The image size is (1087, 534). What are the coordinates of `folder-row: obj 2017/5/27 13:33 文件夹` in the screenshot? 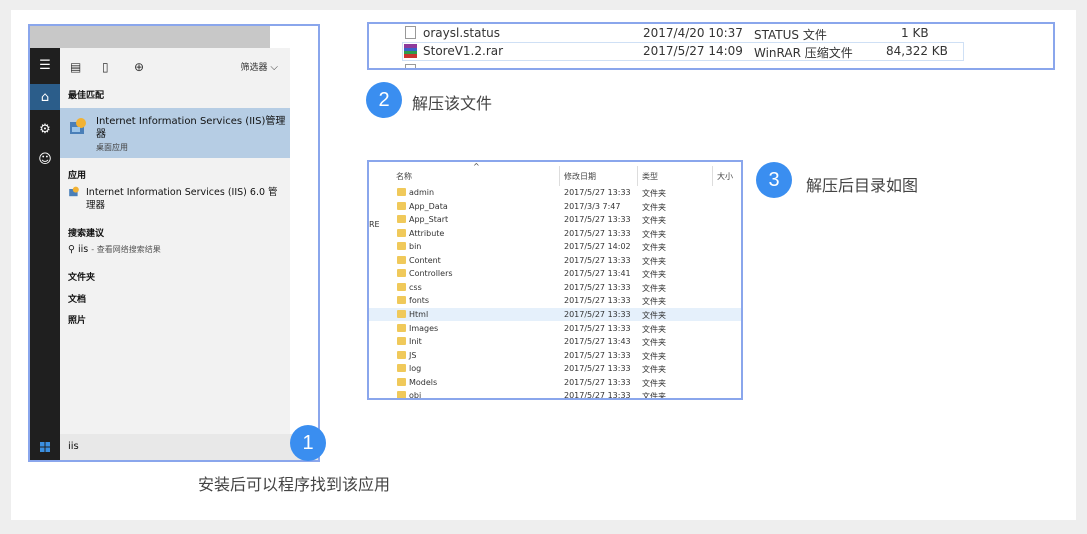 It's located at (555, 394).